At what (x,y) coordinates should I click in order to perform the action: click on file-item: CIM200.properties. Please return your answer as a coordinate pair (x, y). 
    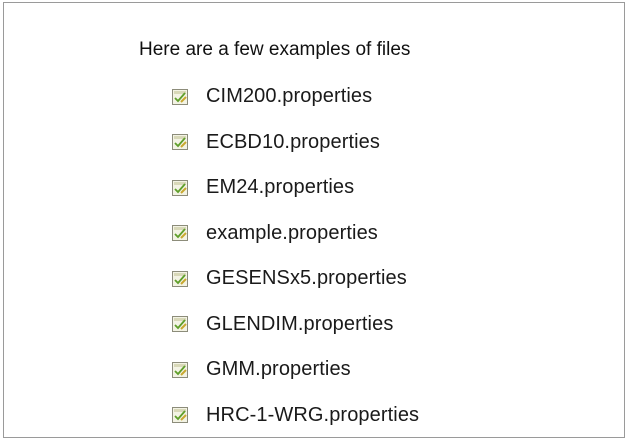
    Looking at the image, I should click on (354, 97).